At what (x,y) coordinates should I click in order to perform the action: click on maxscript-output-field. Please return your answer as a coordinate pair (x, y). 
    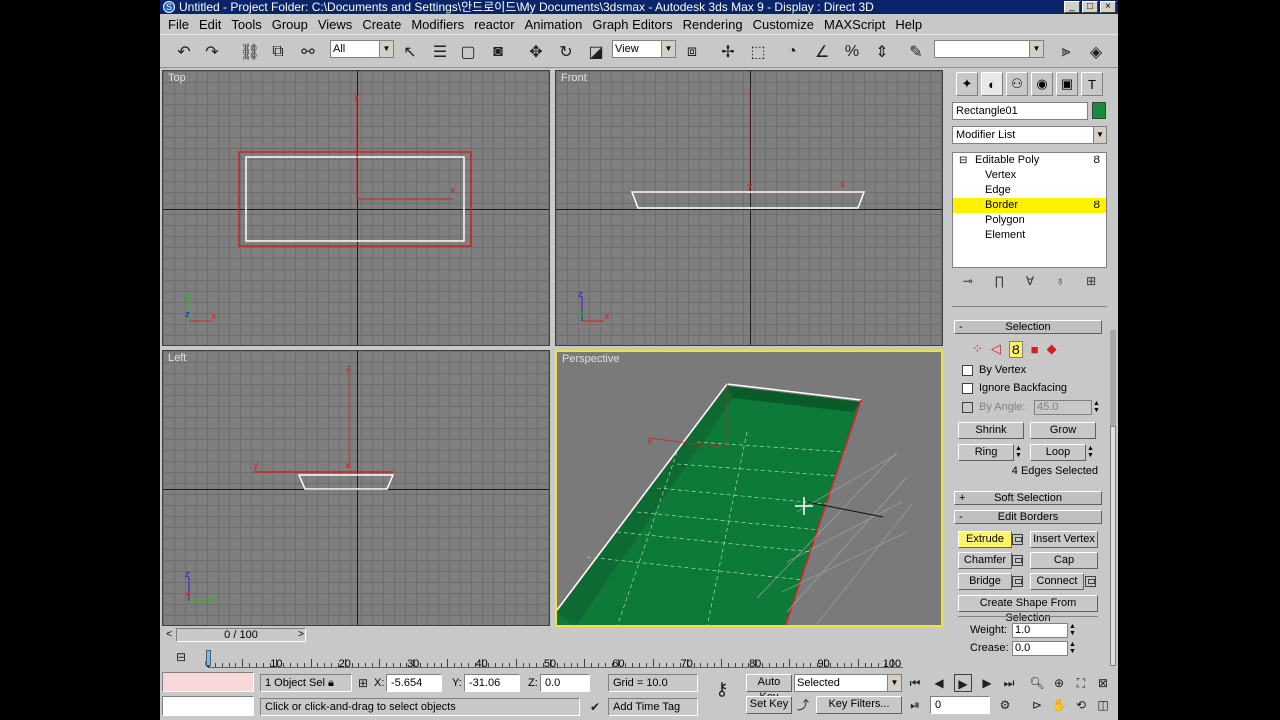
    Looking at the image, I should click on (208, 706).